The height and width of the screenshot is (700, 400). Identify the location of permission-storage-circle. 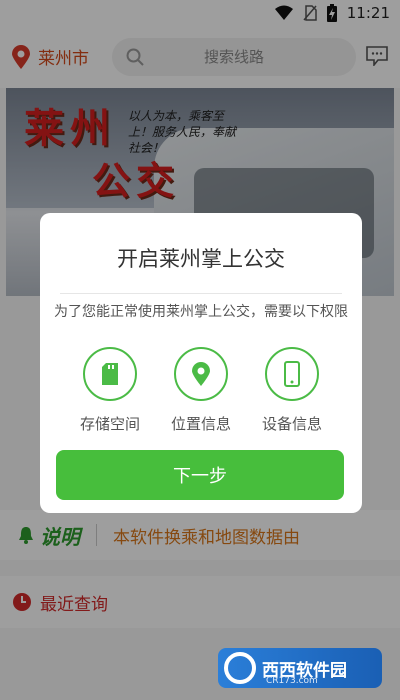
(110, 374).